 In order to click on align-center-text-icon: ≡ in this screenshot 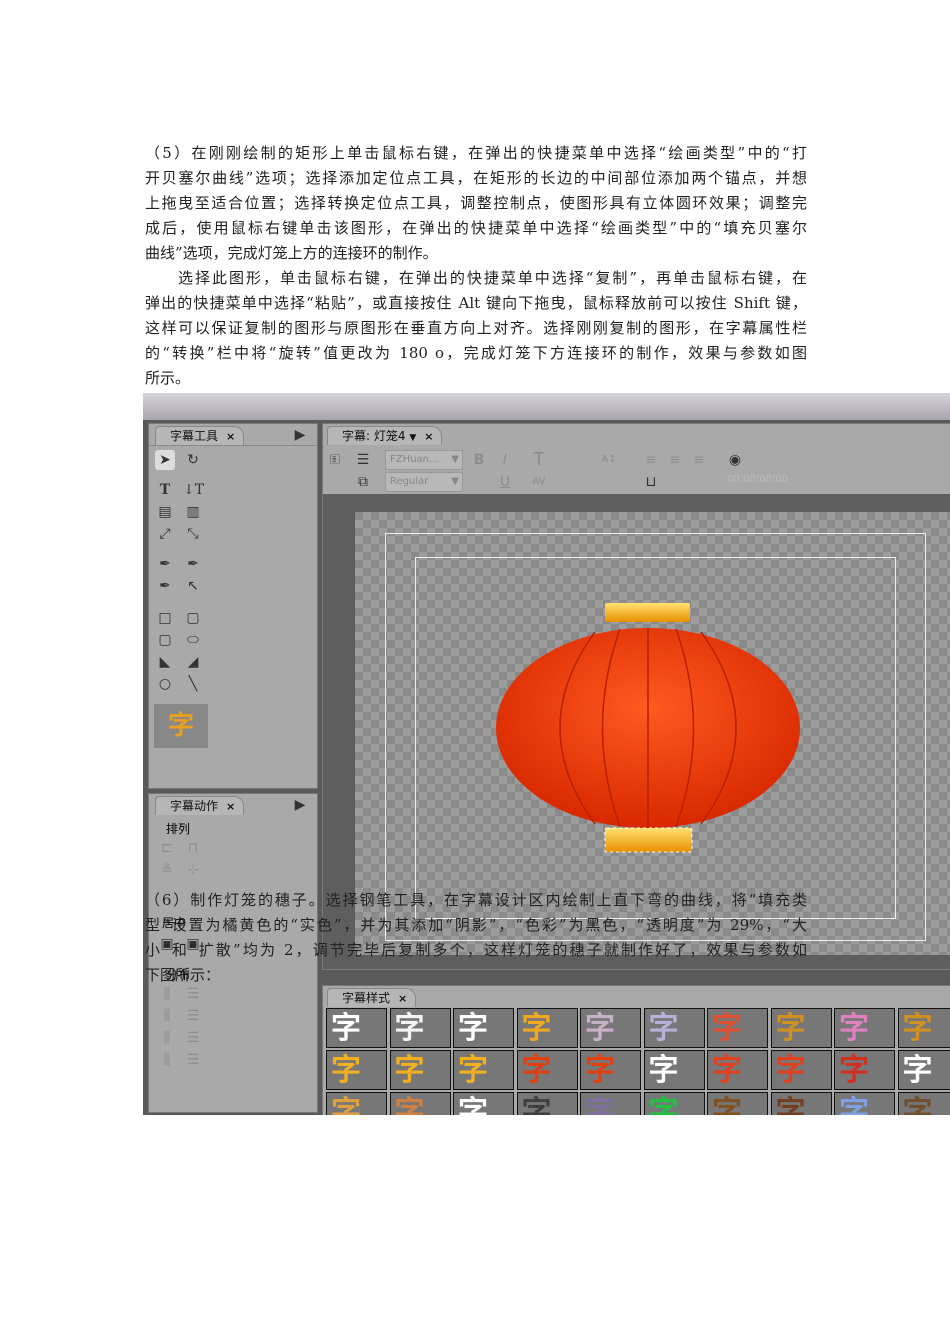, I will do `click(675, 460)`.